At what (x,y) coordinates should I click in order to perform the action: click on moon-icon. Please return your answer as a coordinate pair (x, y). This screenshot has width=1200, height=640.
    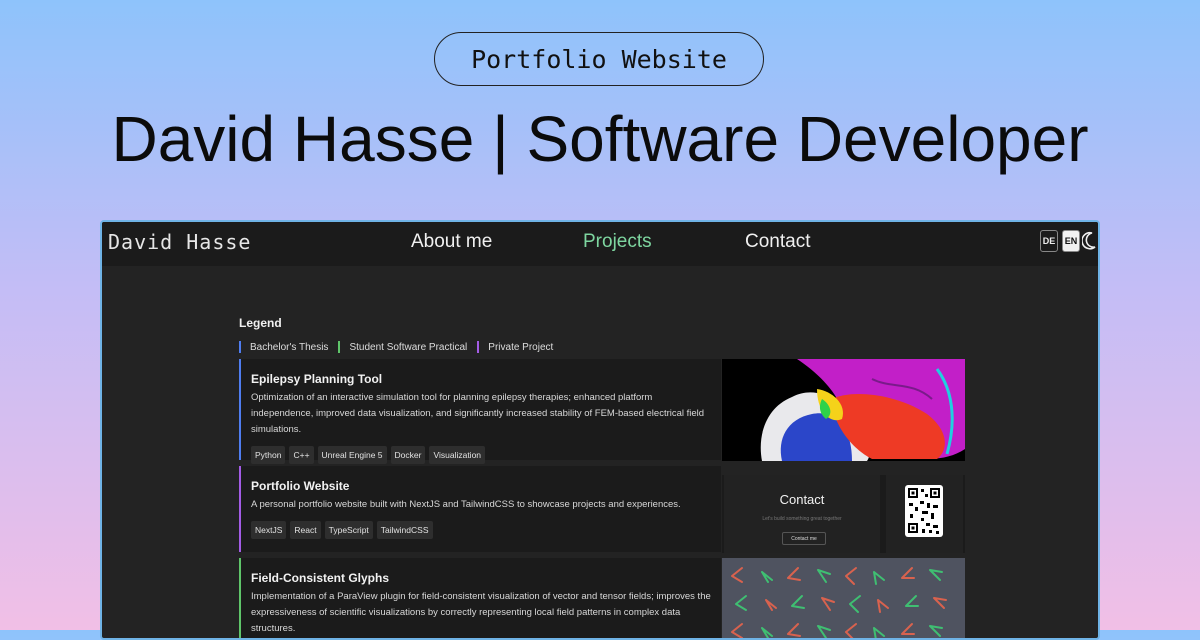
    Looking at the image, I should click on (1090, 241).